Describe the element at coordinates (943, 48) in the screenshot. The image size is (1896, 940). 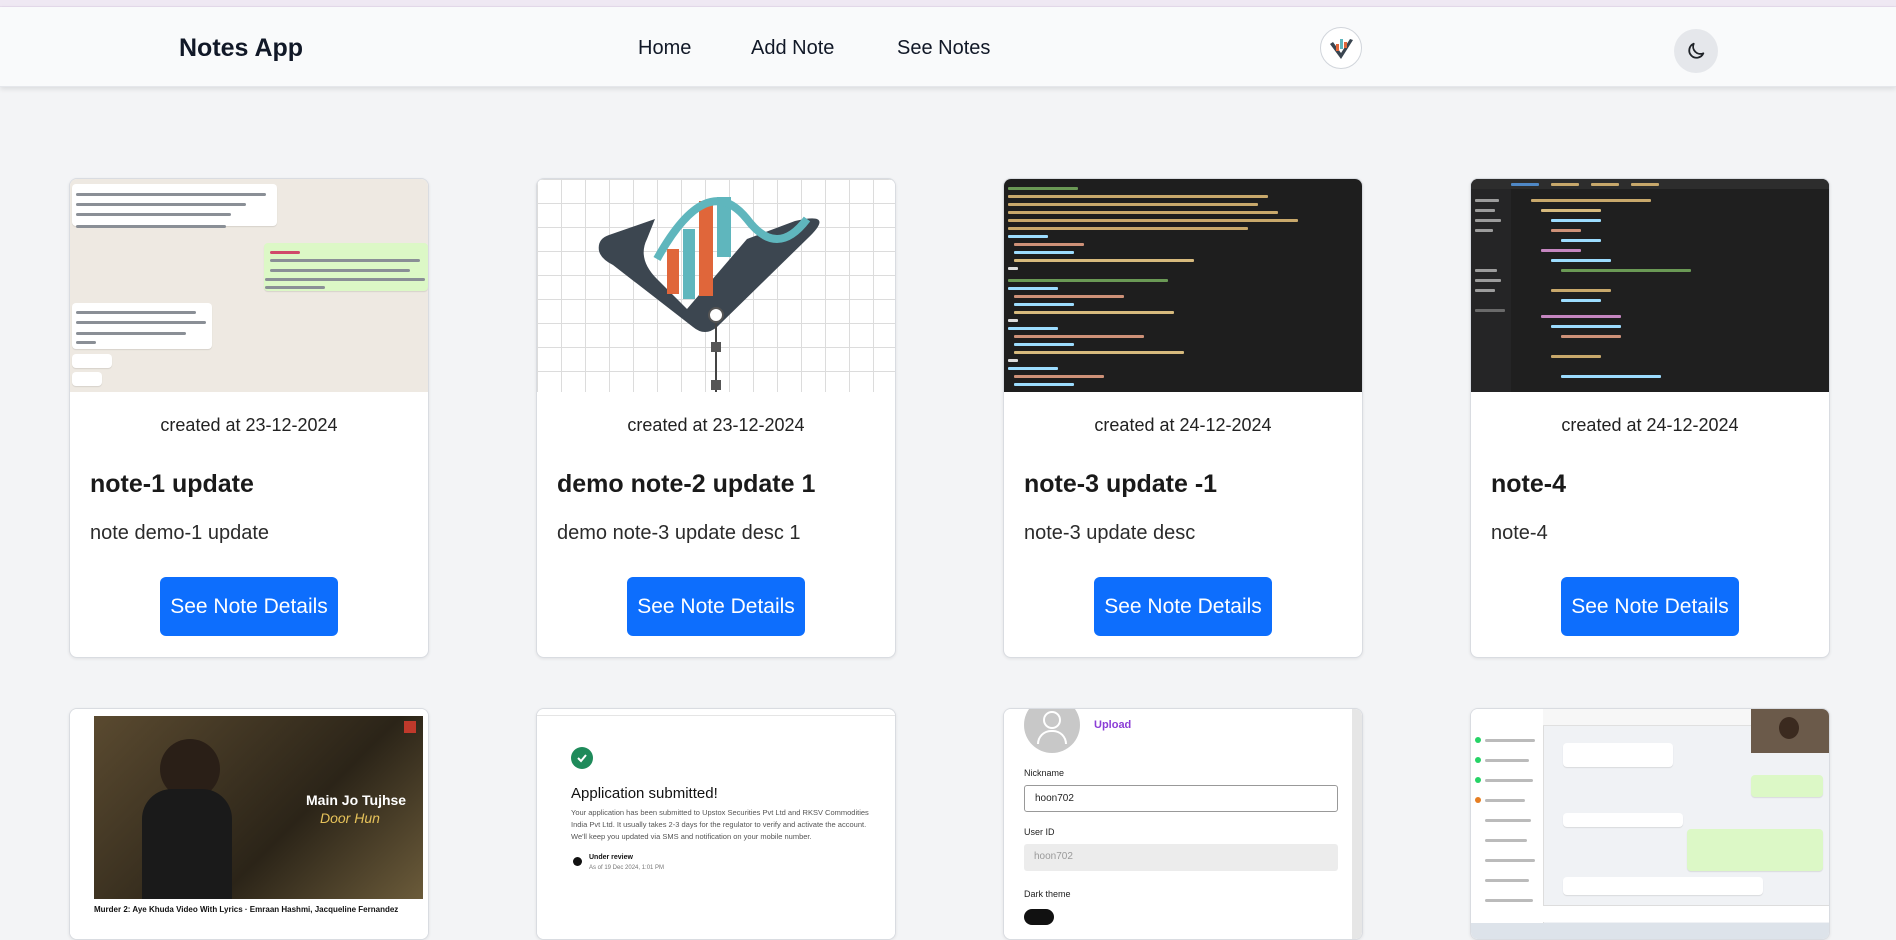
I see `nav-see-notes-link: See Notes` at that location.